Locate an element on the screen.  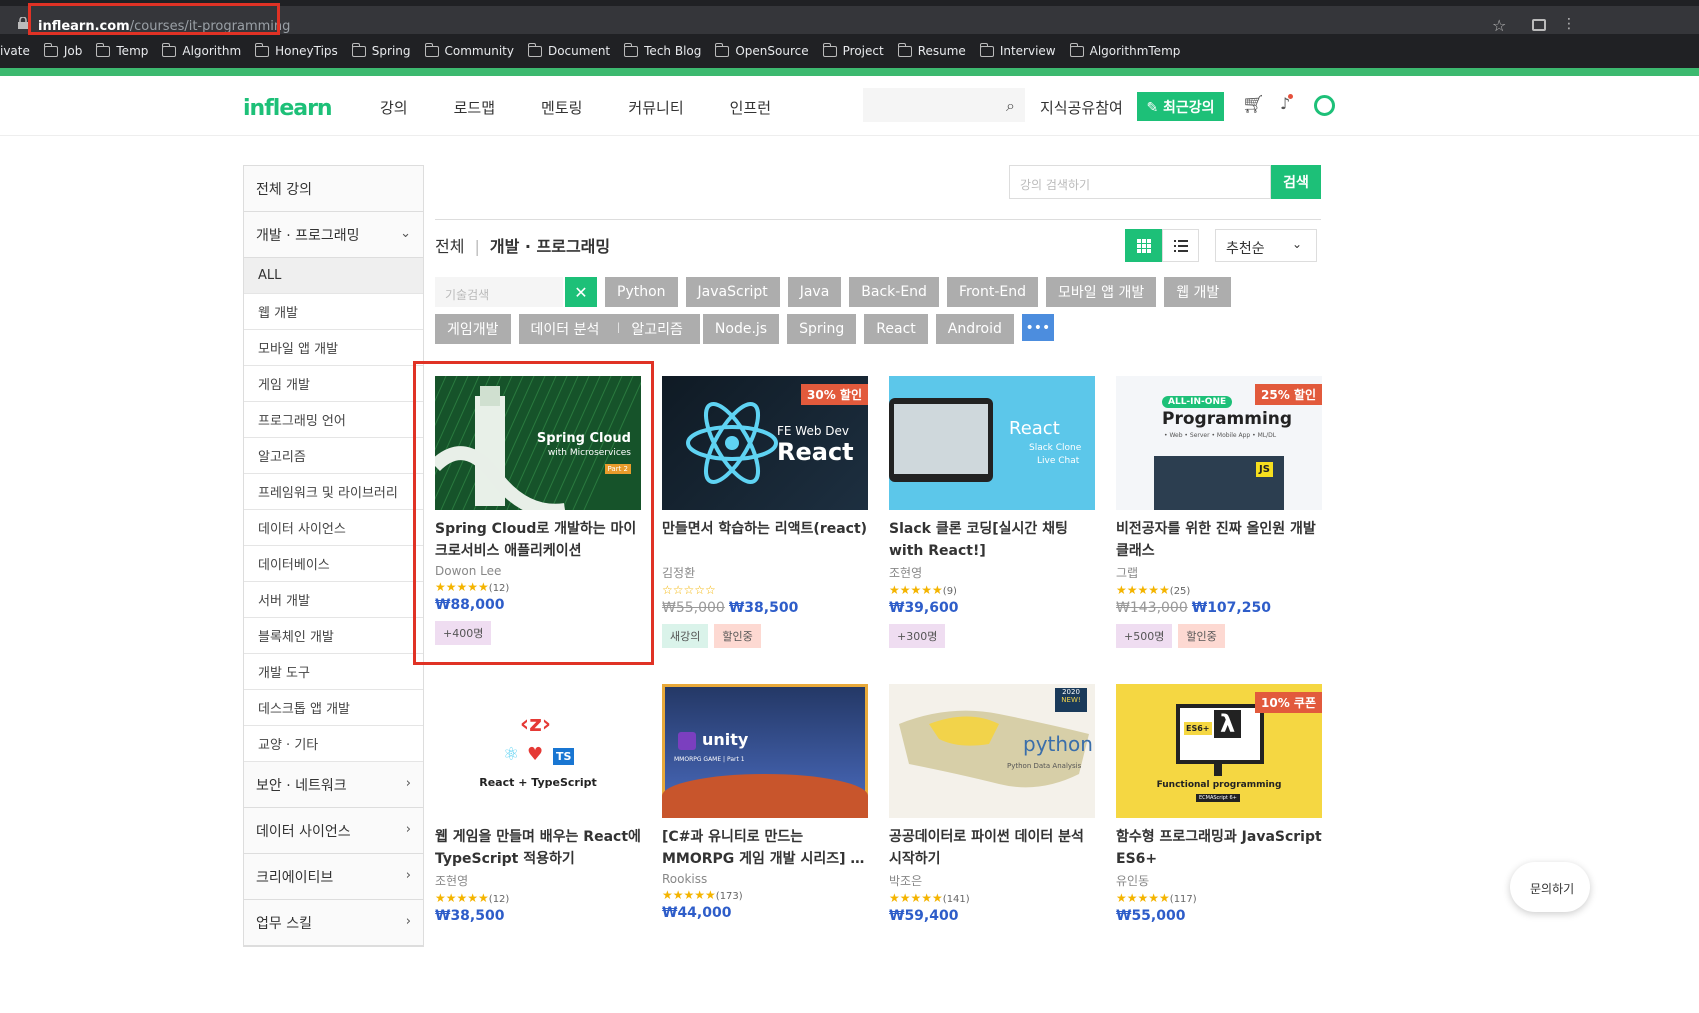
sidebar-item: 웹 개발 is located at coordinates (333, 312).